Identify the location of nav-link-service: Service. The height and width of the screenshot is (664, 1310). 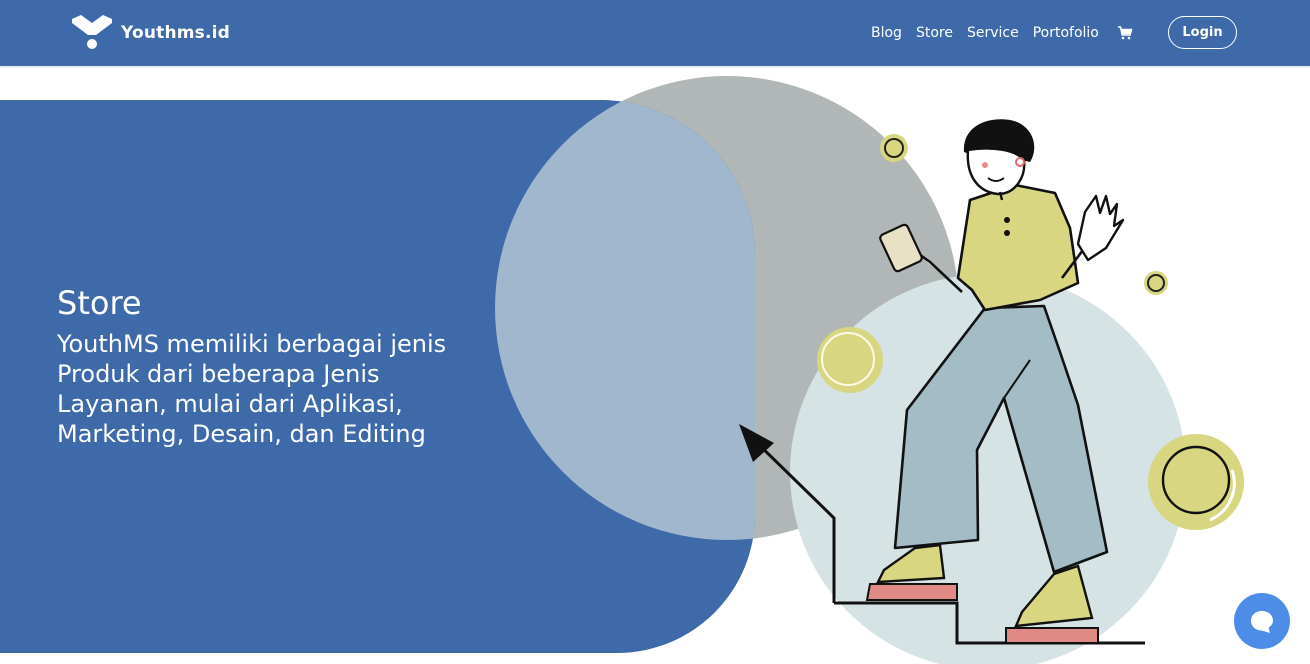
(993, 33).